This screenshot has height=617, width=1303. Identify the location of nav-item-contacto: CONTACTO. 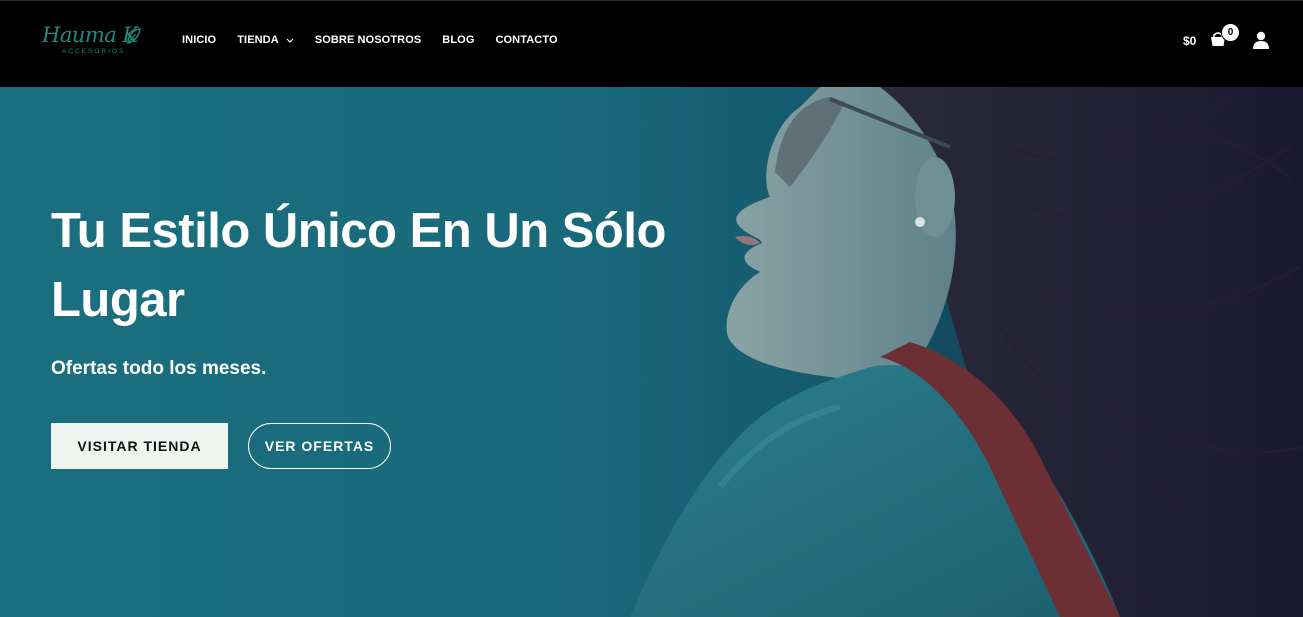
(526, 40).